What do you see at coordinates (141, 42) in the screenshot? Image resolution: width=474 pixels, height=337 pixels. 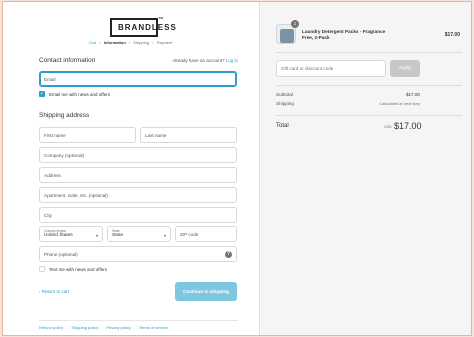 I see `breadcrumb-shipping: Shipping` at bounding box center [141, 42].